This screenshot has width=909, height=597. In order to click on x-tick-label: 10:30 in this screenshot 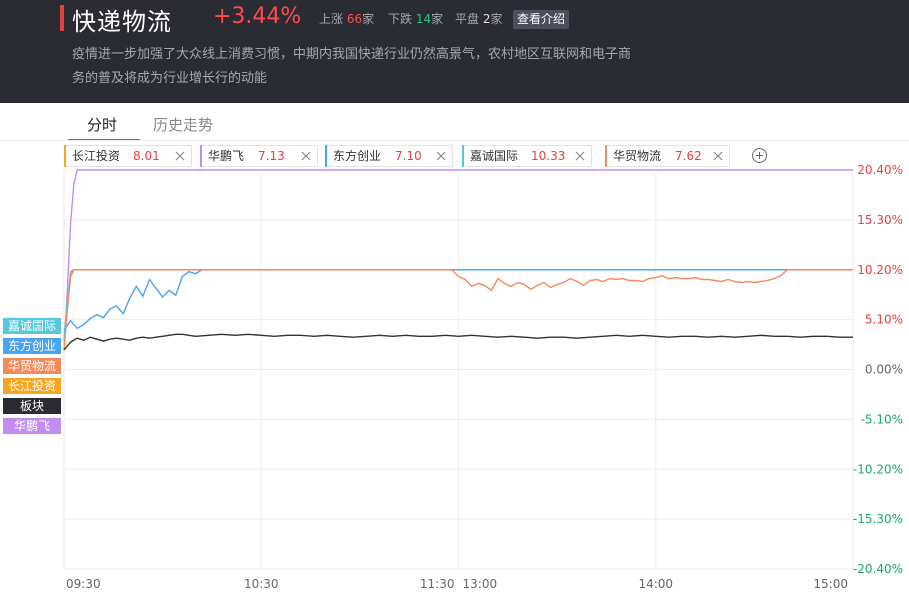, I will do `click(261, 584)`.